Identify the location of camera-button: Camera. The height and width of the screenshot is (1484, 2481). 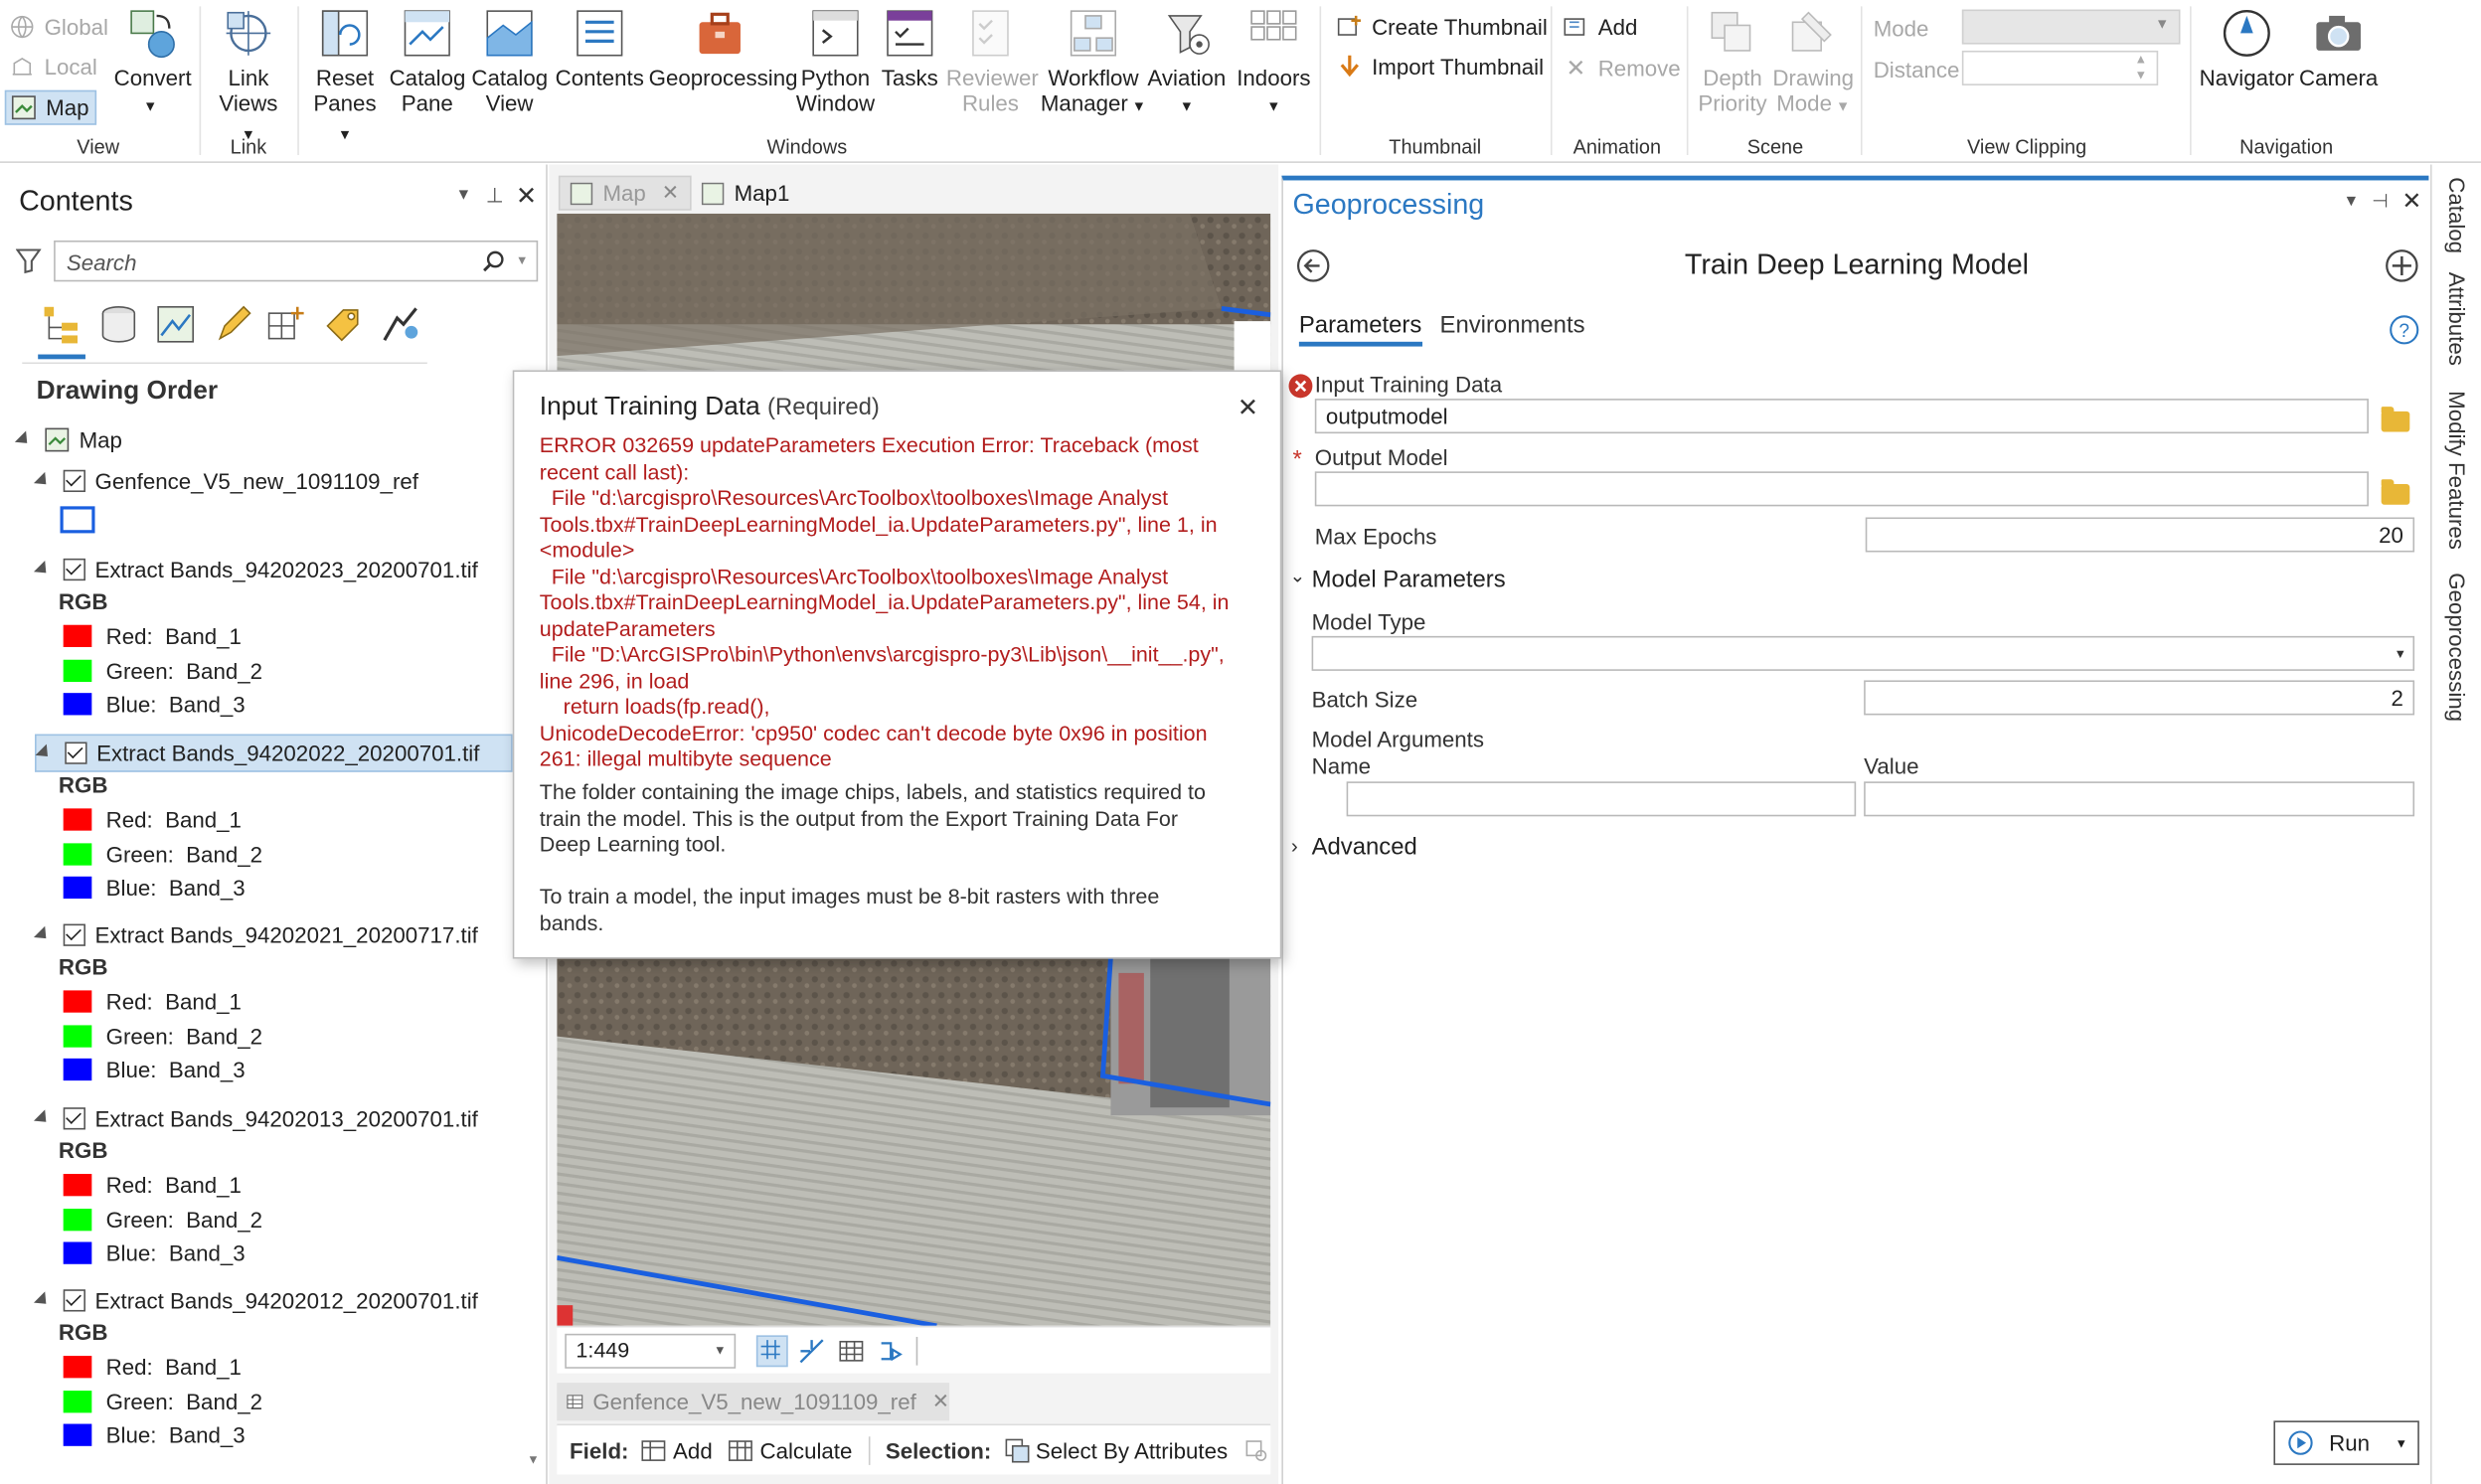
(2338, 48).